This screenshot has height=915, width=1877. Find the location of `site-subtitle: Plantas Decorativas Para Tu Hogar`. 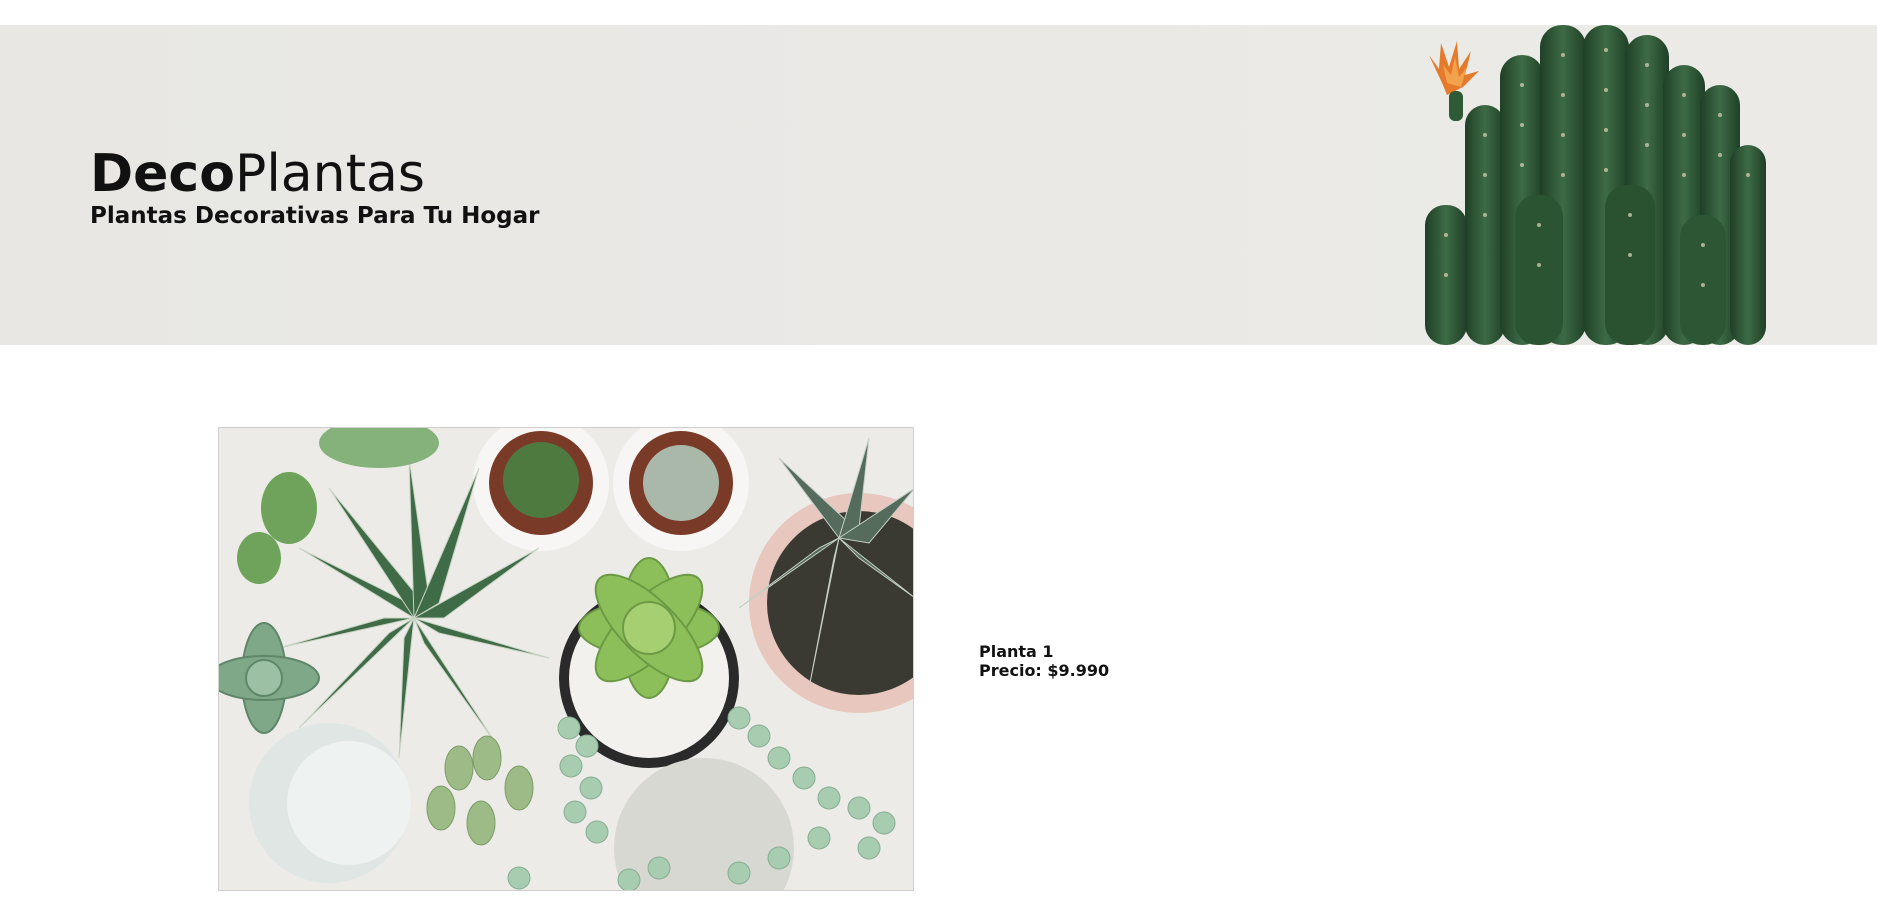

site-subtitle: Plantas Decorativas Para Tu Hogar is located at coordinates (315, 216).